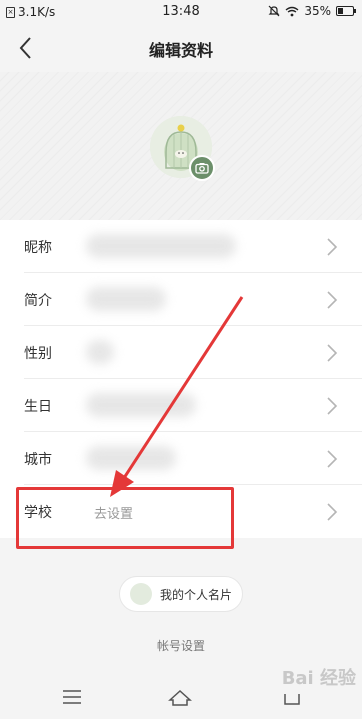 The width and height of the screenshot is (362, 719). I want to click on row-school: 学校 去设置, so click(193, 511).